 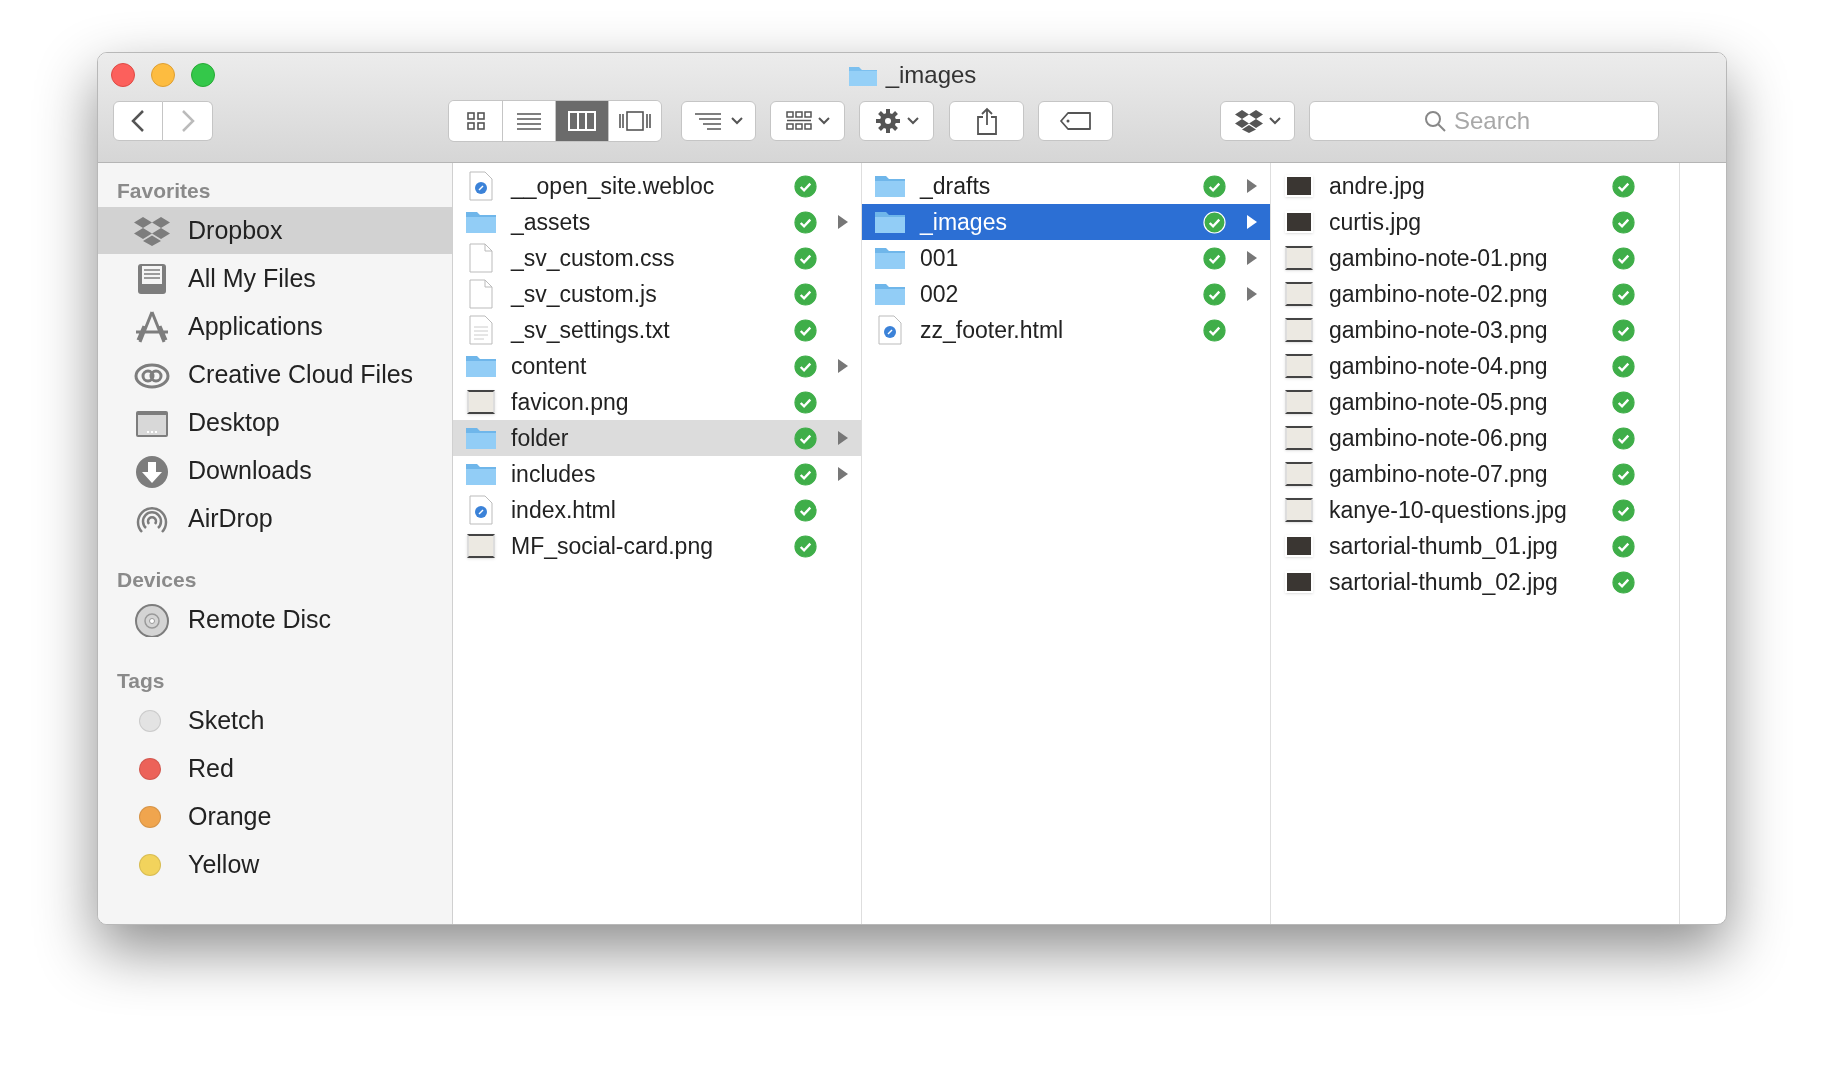 I want to click on file-name: _images, so click(x=964, y=222).